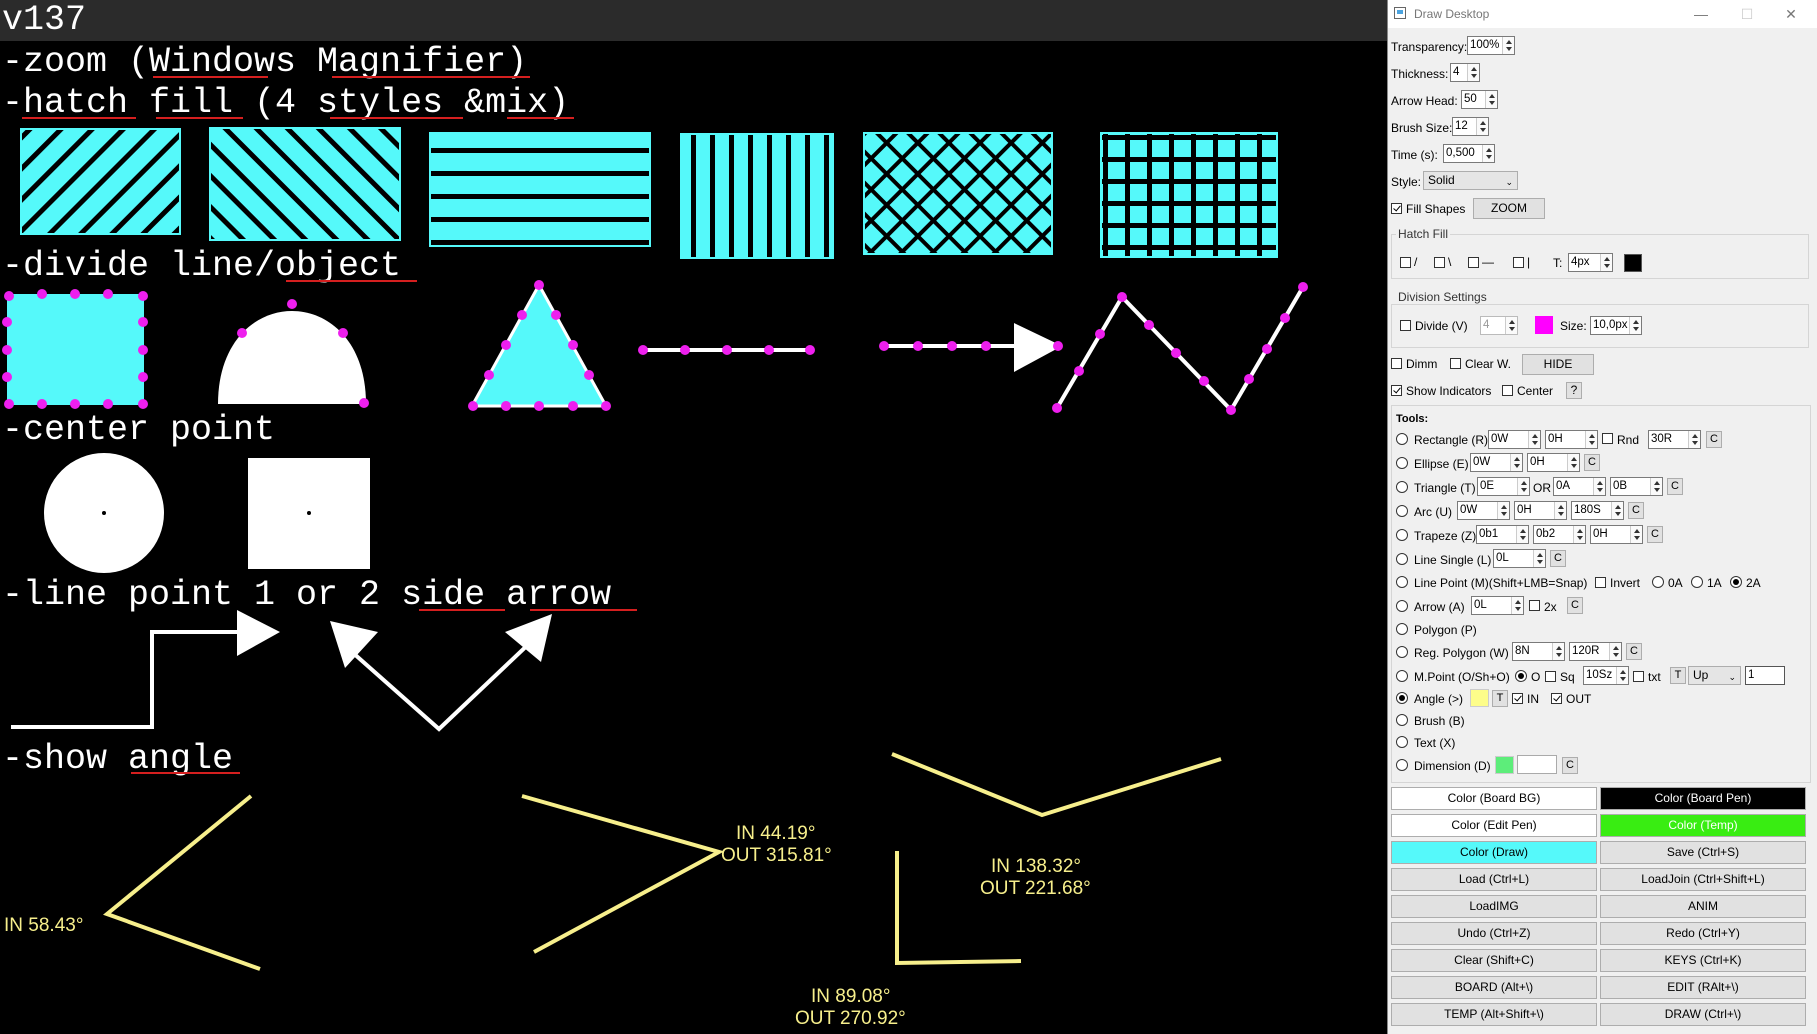 The image size is (1817, 1034). Describe the element at coordinates (757, 196) in the screenshot. I see `hatch-vertical-rect` at that location.